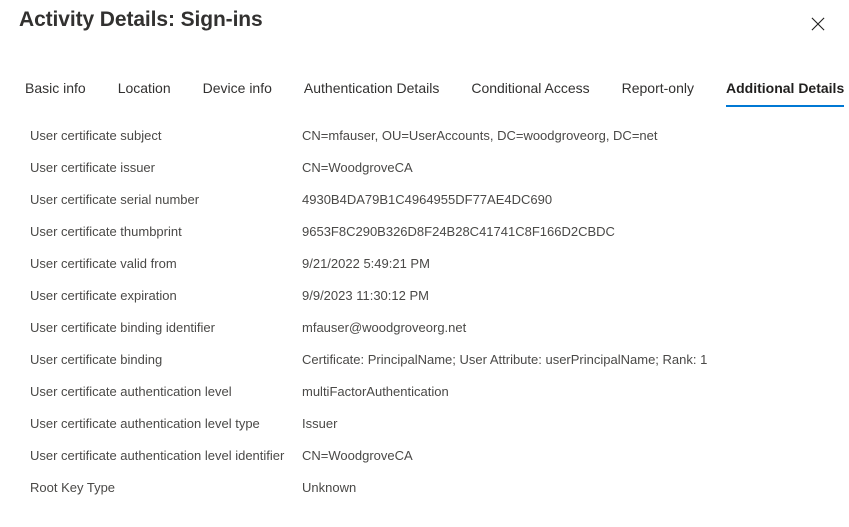  I want to click on detail-label: Root Key Type, so click(73, 487).